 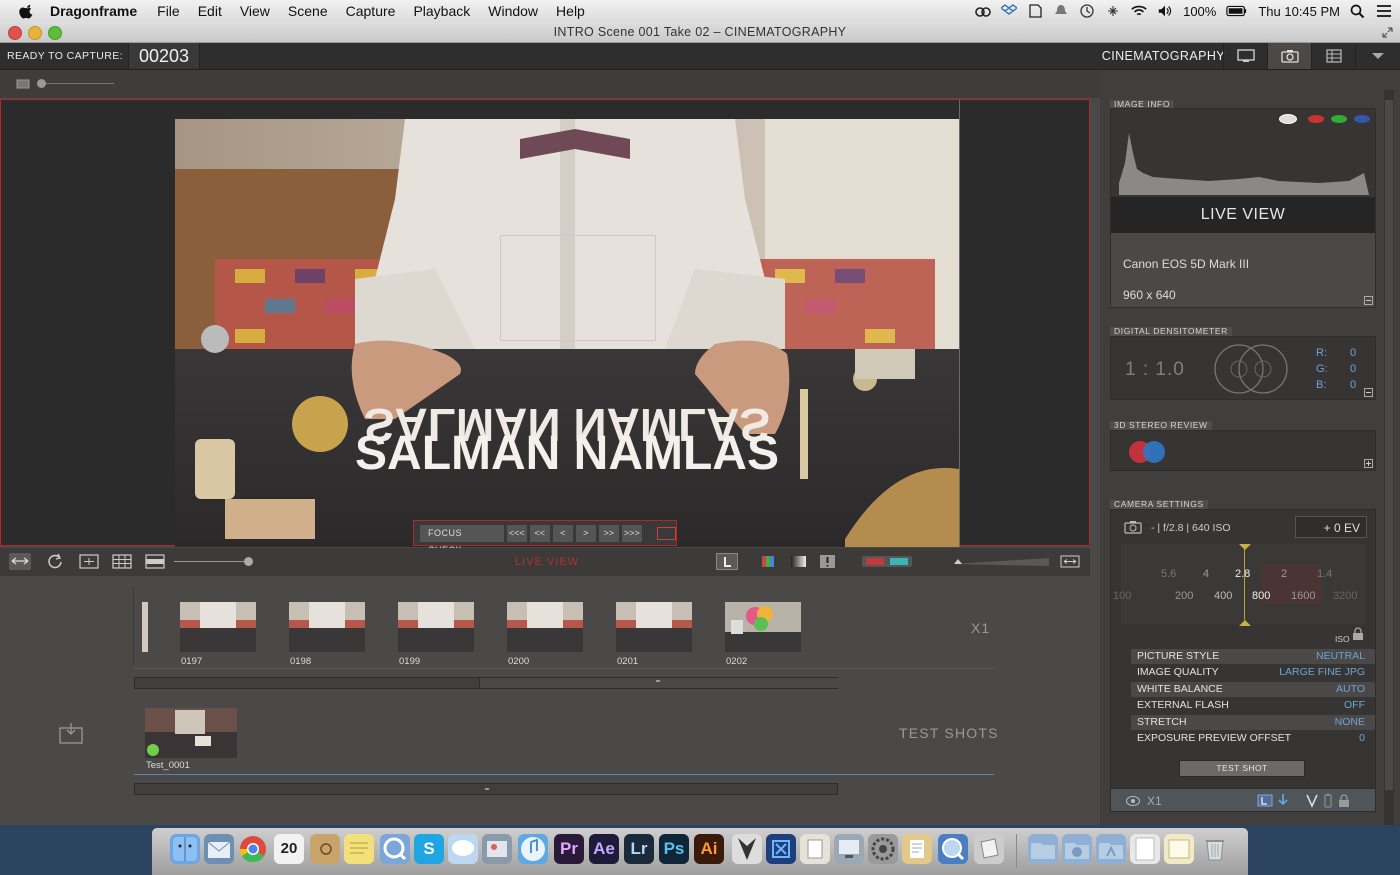 What do you see at coordinates (1368, 300) in the screenshot?
I see `image-info-collapse-button` at bounding box center [1368, 300].